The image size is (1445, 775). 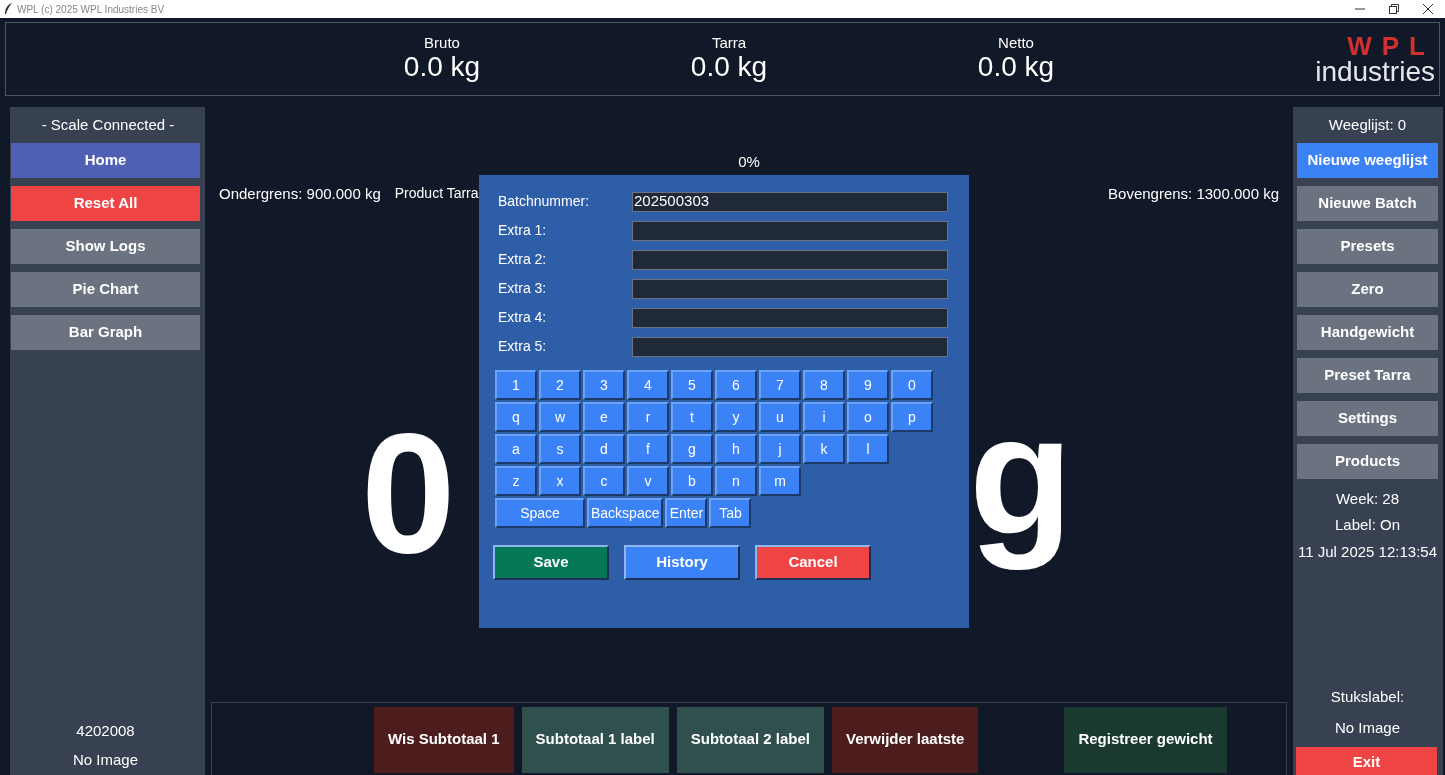 What do you see at coordinates (729, 43) in the screenshot?
I see `weight-label: Tarra` at bounding box center [729, 43].